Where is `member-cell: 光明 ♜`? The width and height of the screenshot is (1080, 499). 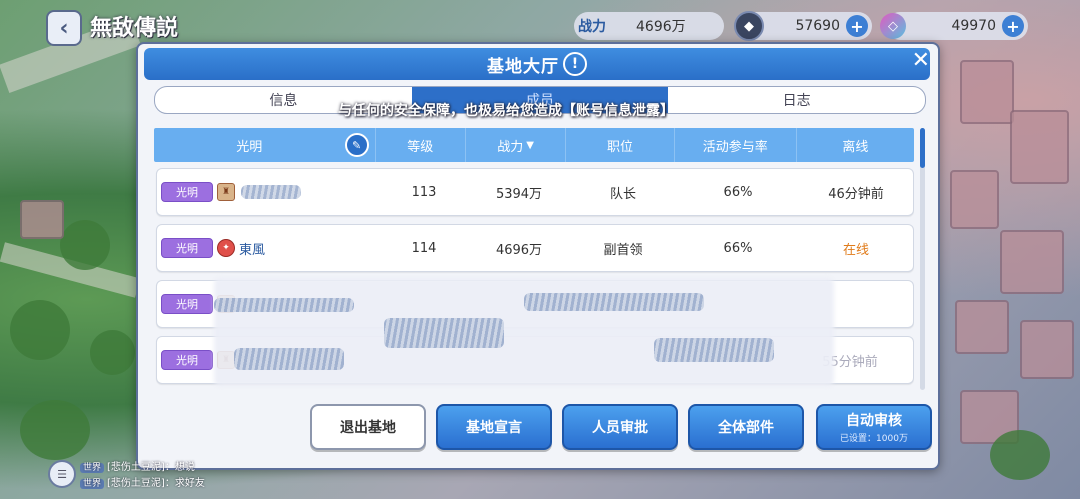
member-cell: 光明 ♜ is located at coordinates (268, 192).